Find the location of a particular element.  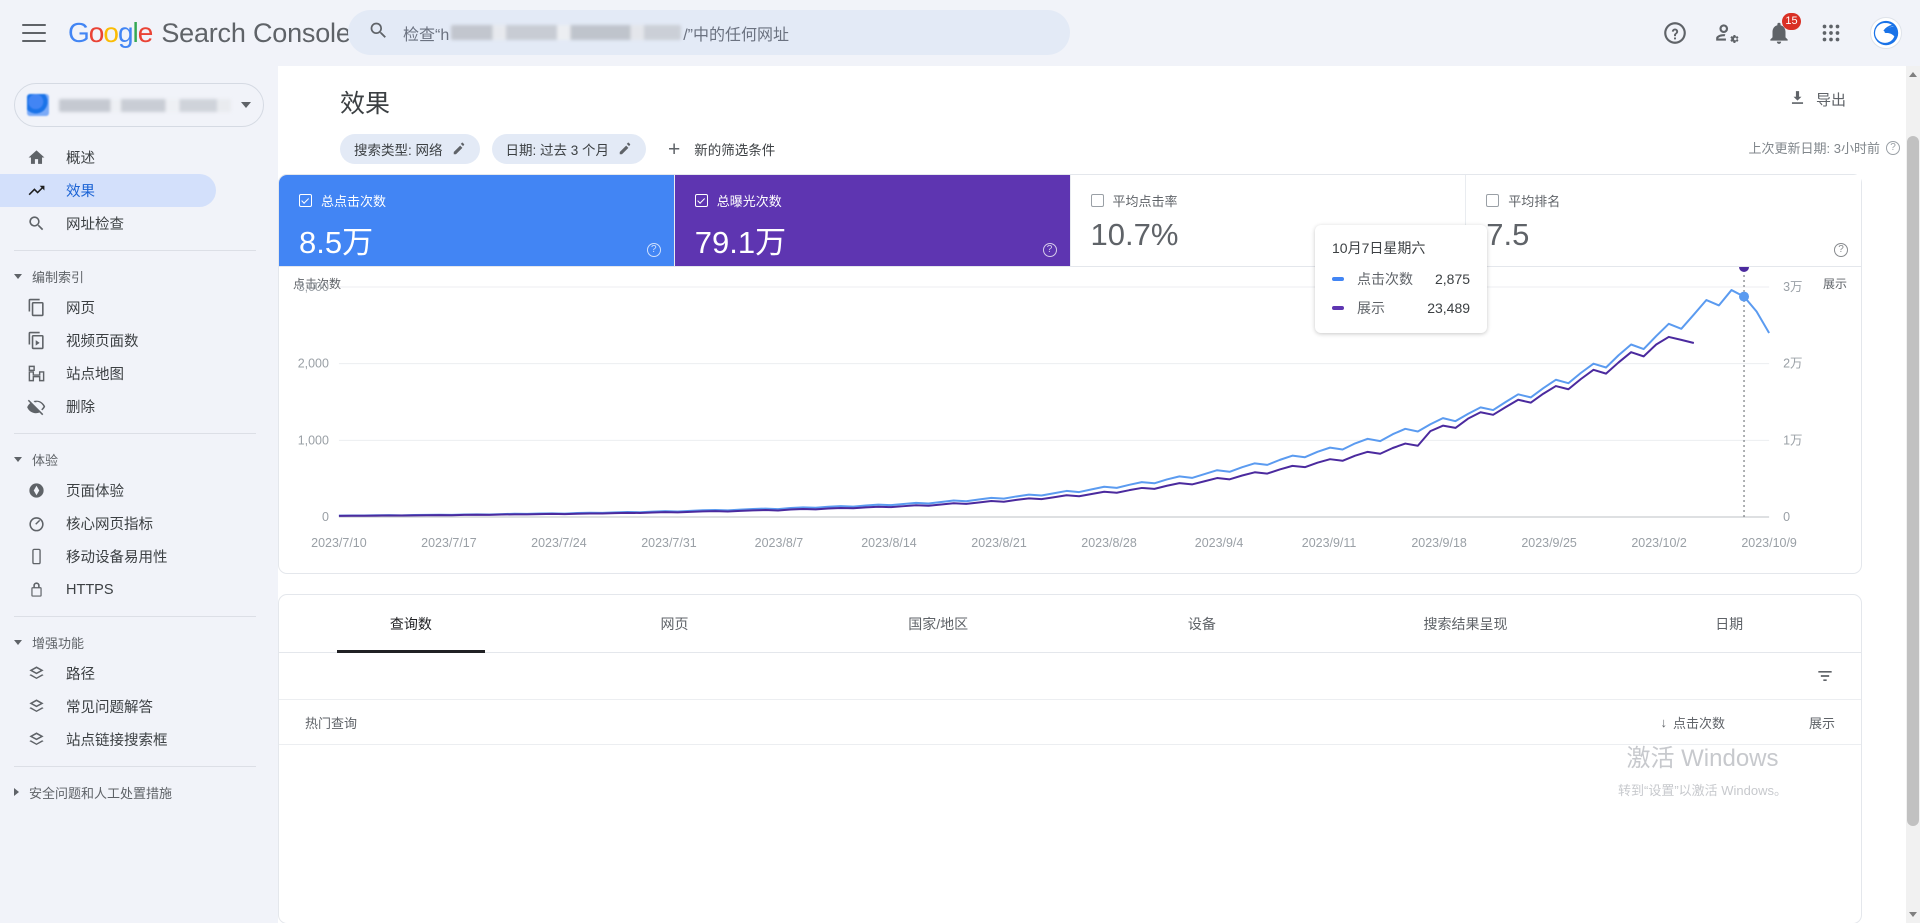

sidebar-group-label: 增强功能 is located at coordinates (58, 643).